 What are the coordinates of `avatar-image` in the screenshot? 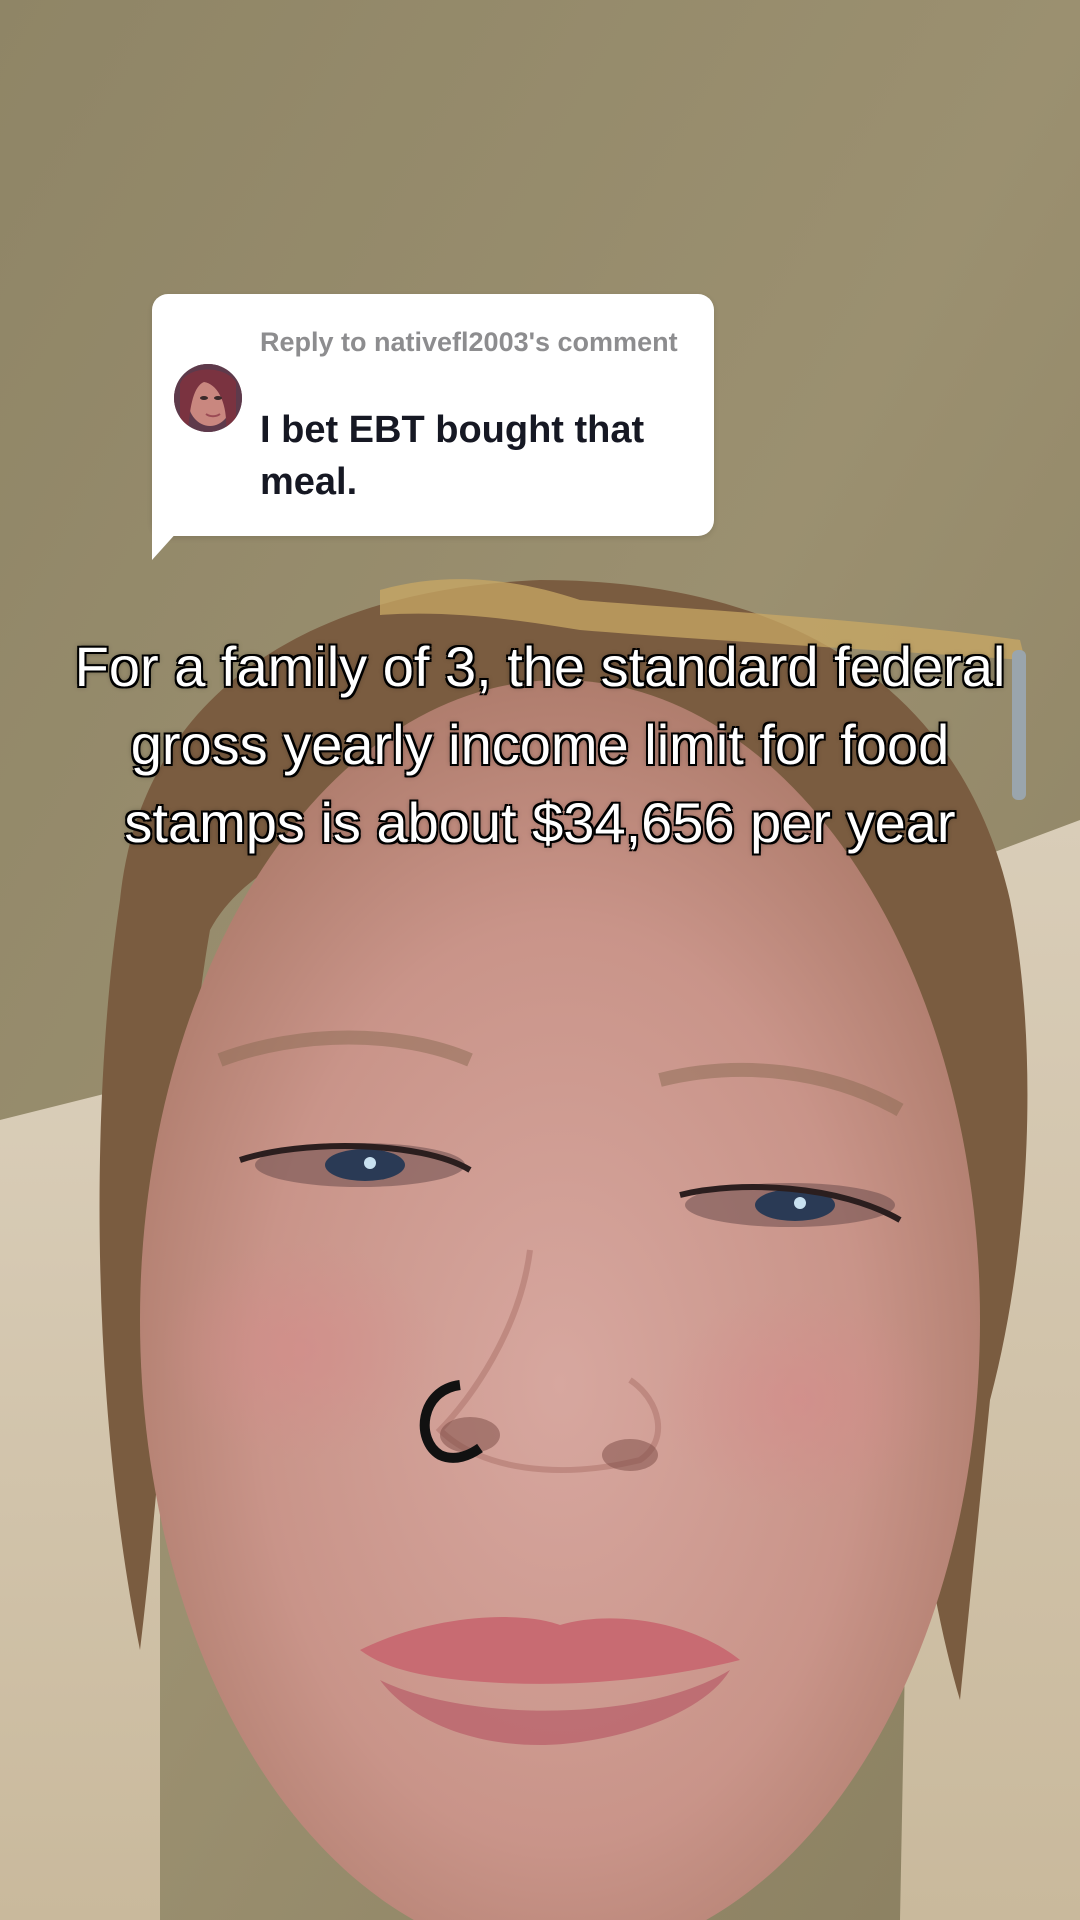 It's located at (208, 398).